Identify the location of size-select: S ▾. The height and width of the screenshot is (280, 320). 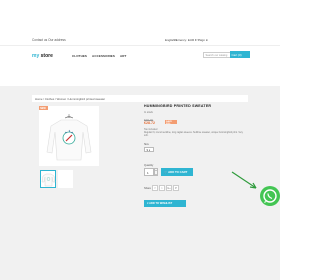
(149, 149).